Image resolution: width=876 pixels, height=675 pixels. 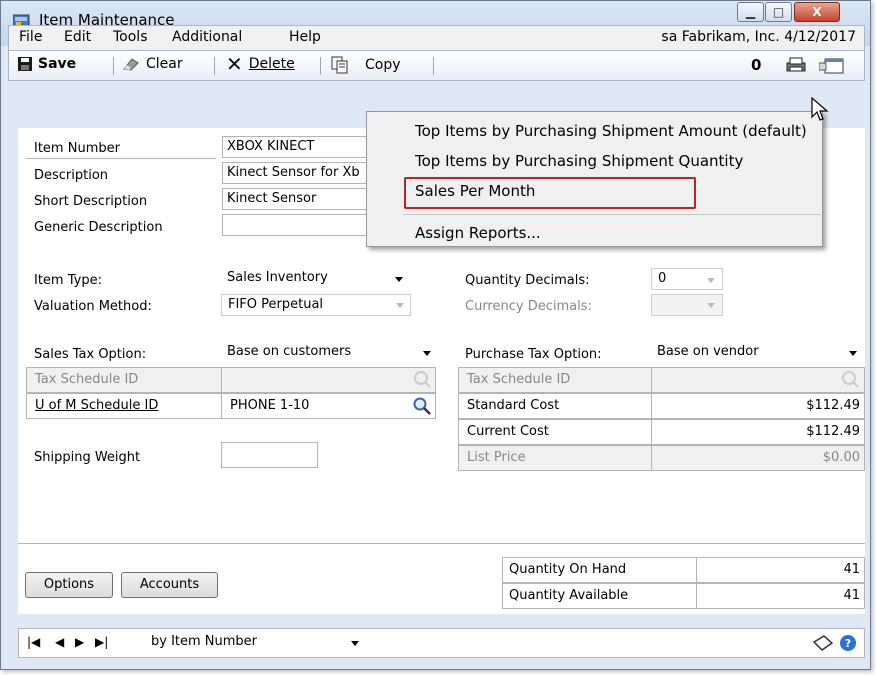 I want to click on sort-by-value: by Item Number, so click(x=204, y=641).